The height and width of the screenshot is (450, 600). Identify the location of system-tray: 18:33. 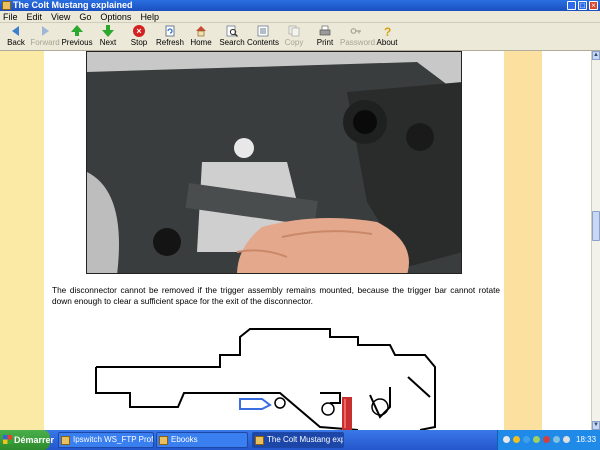
(548, 440).